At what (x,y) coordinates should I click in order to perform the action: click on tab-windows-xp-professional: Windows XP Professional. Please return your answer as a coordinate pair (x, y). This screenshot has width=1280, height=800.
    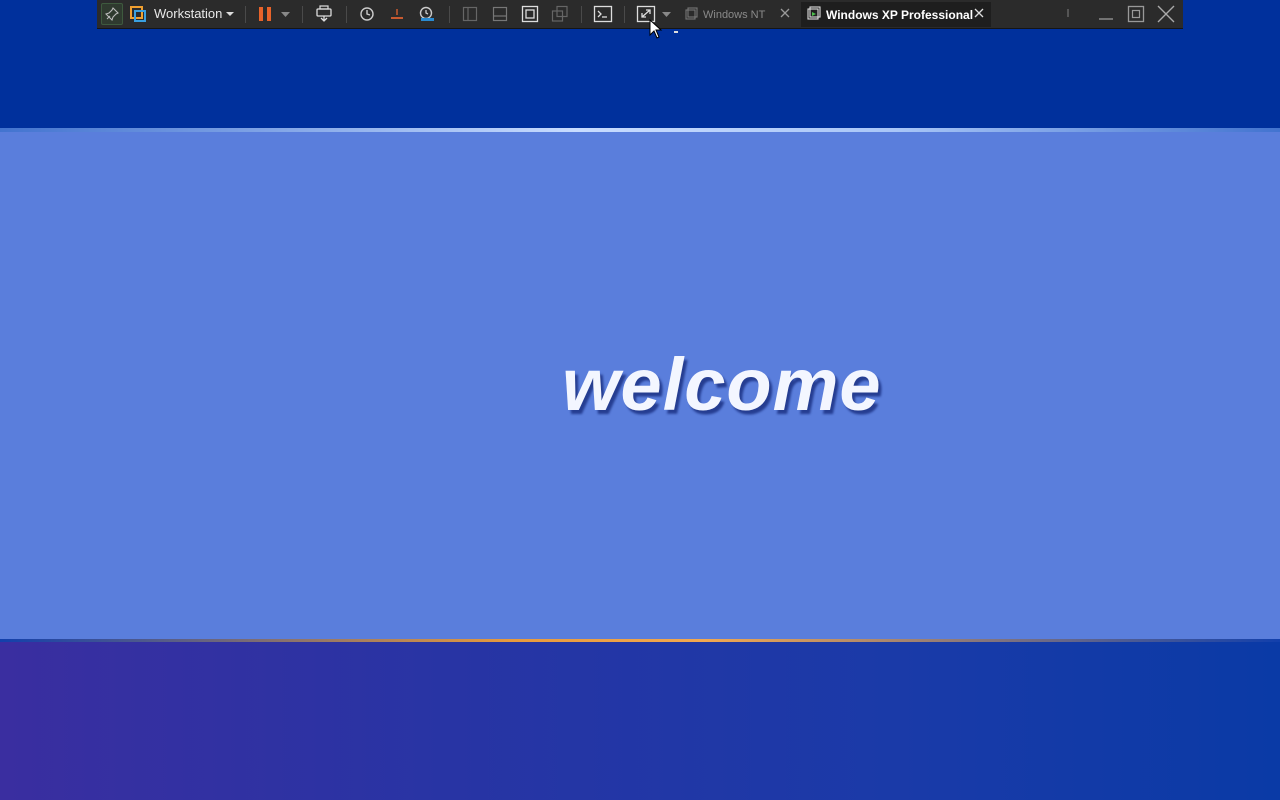
    Looking at the image, I should click on (896, 14).